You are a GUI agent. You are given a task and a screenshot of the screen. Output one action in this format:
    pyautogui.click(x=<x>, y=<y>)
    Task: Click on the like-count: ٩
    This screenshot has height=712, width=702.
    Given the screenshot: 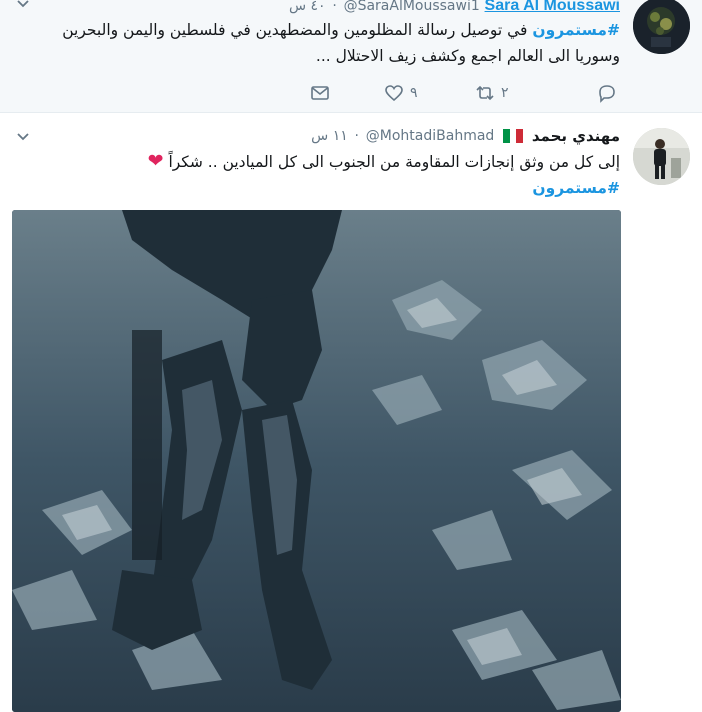 What is the action you would take?
    pyautogui.click(x=414, y=93)
    